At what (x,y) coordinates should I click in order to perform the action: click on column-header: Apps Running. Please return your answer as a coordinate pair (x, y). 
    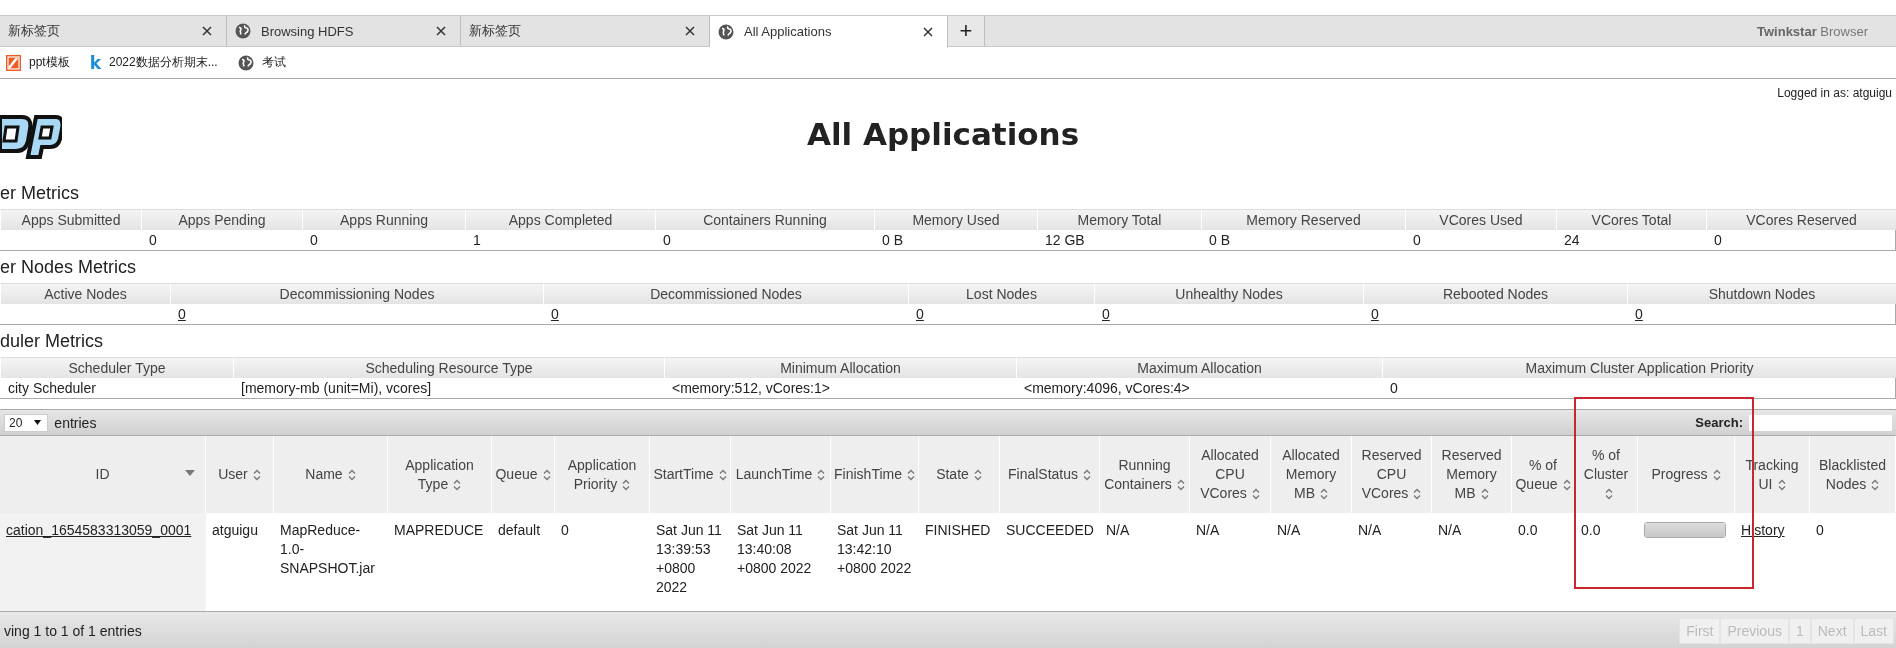
    Looking at the image, I should click on (383, 219).